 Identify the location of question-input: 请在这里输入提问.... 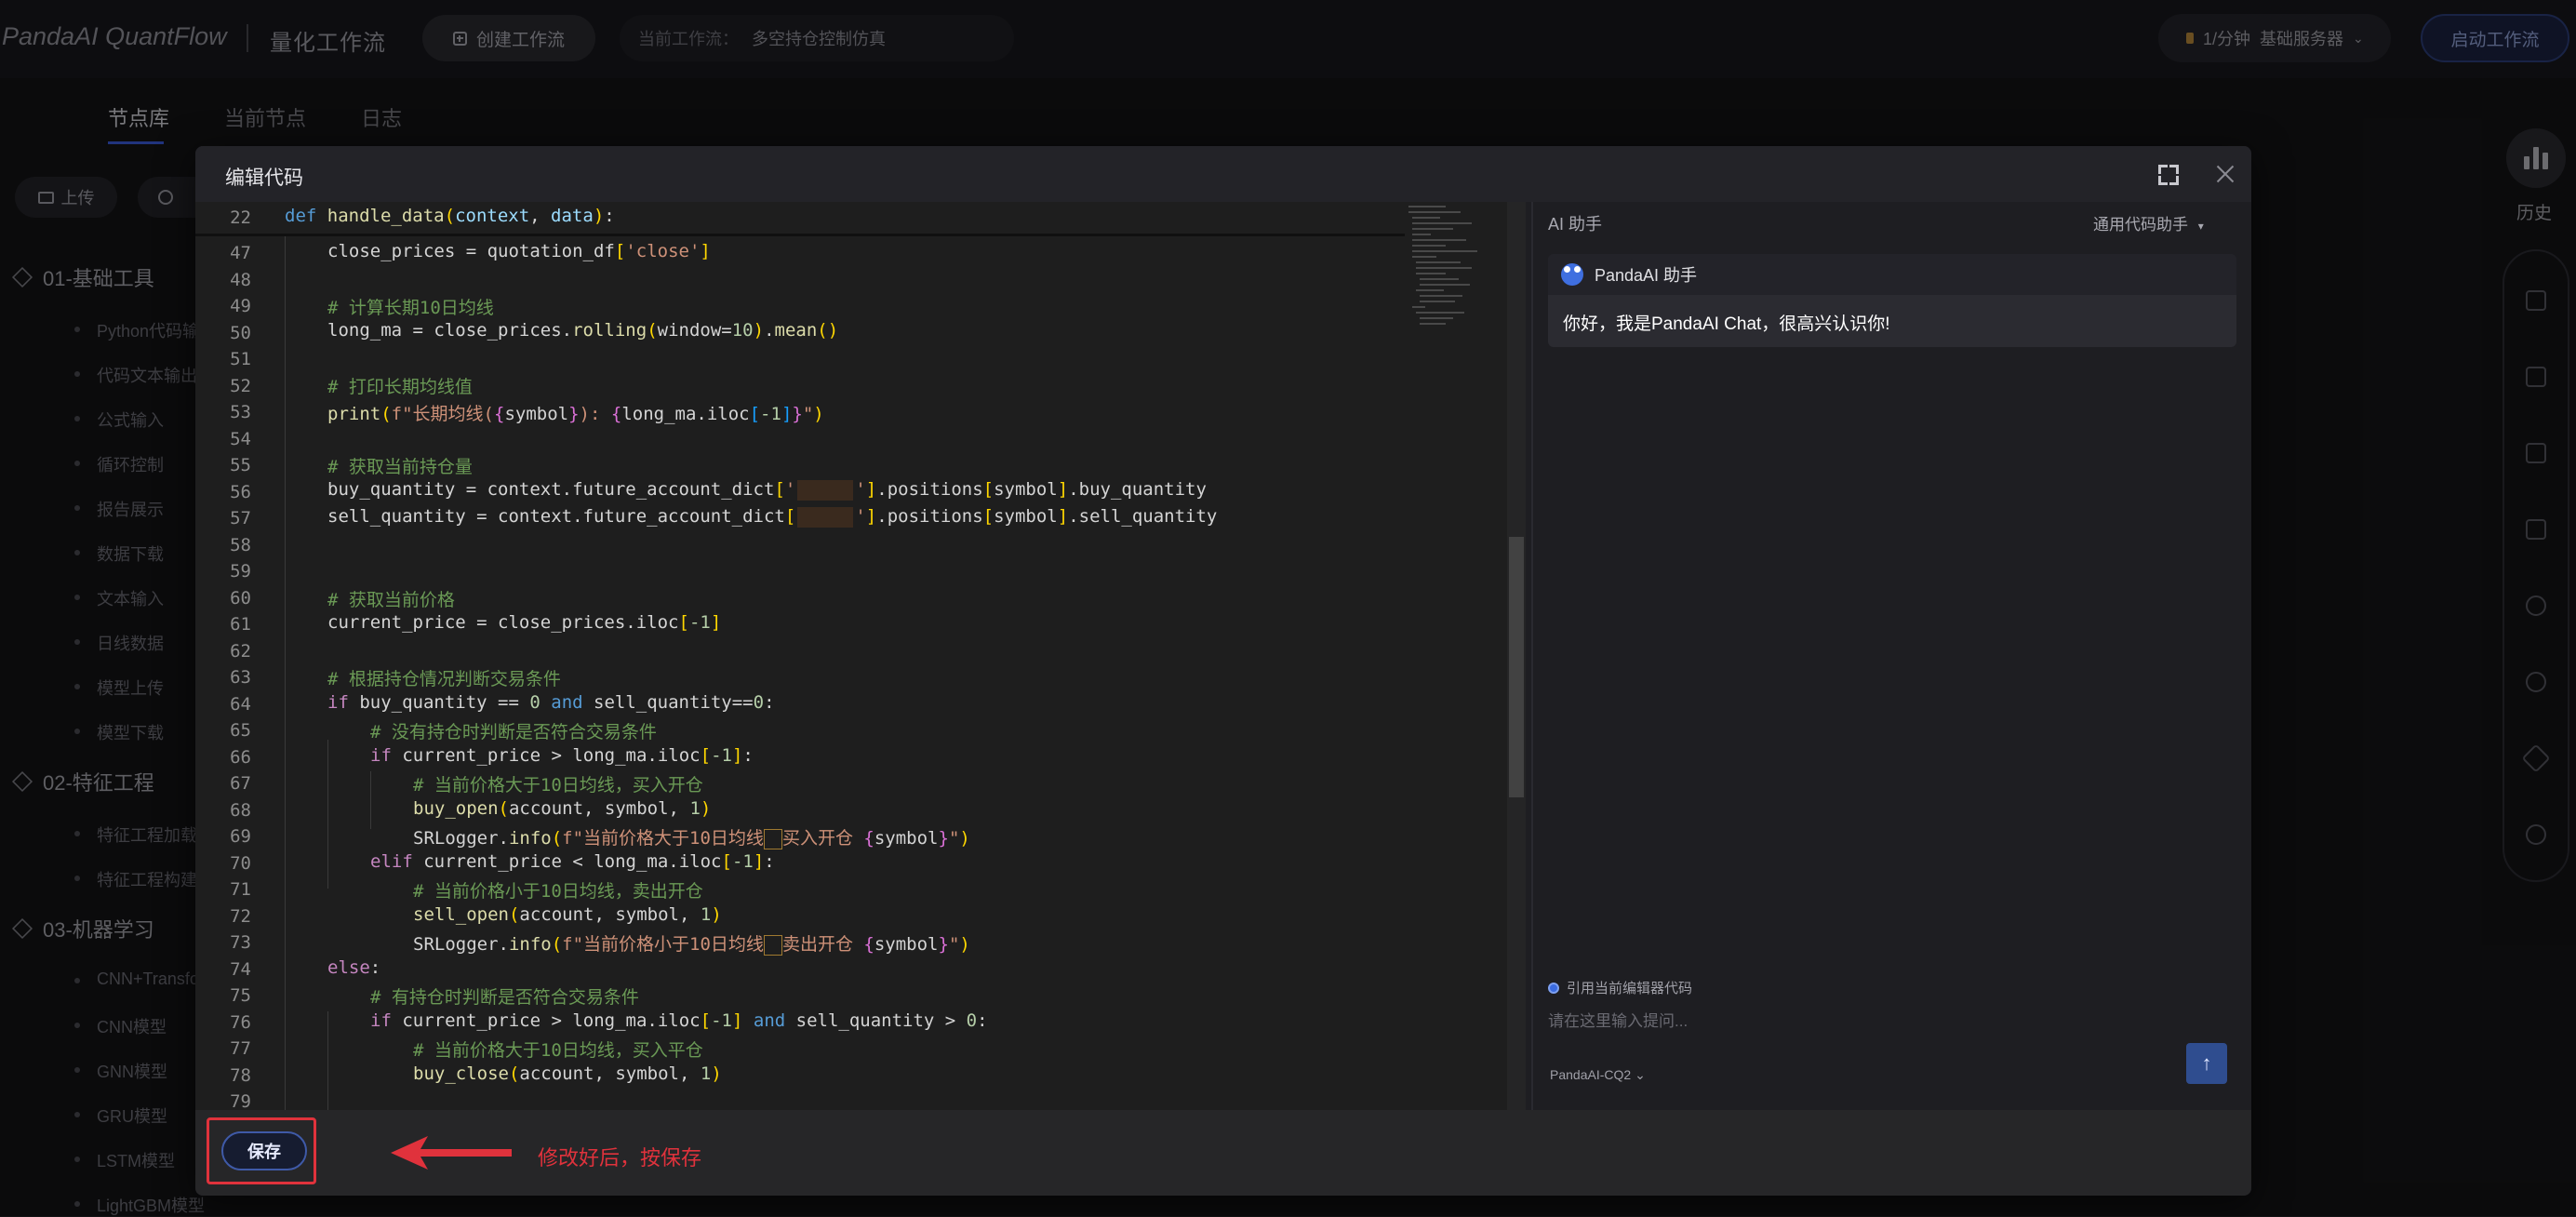
(1892, 1019).